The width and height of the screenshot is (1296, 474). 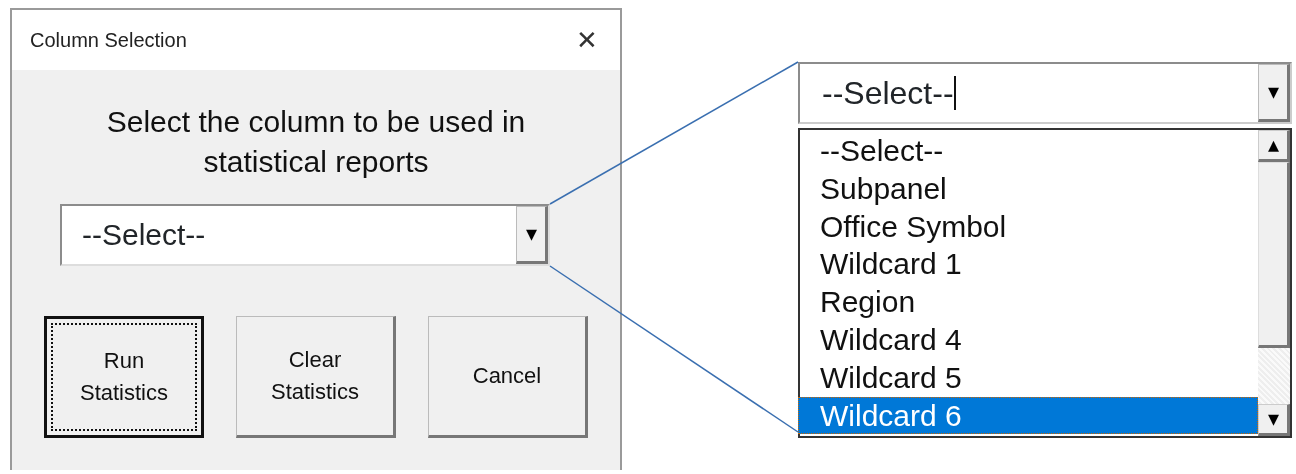 What do you see at coordinates (1028, 264) in the screenshot?
I see `dropdown-option: Wildcard 1` at bounding box center [1028, 264].